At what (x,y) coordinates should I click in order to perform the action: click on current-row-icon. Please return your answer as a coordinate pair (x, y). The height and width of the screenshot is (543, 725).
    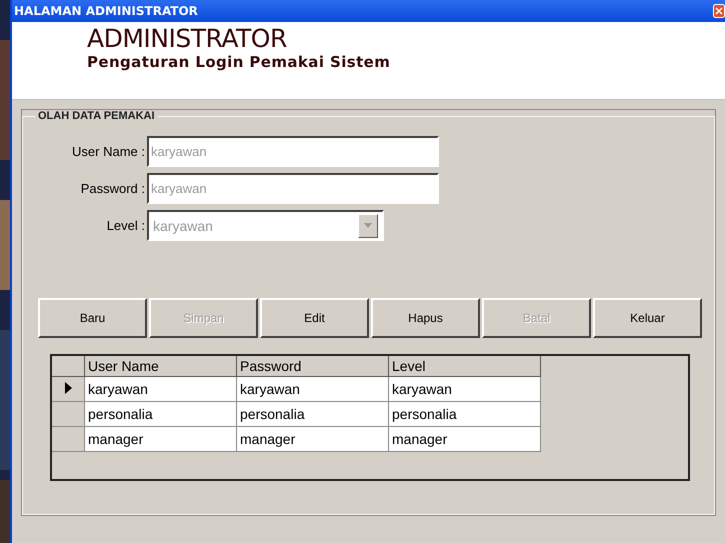
    Looking at the image, I should click on (68, 388).